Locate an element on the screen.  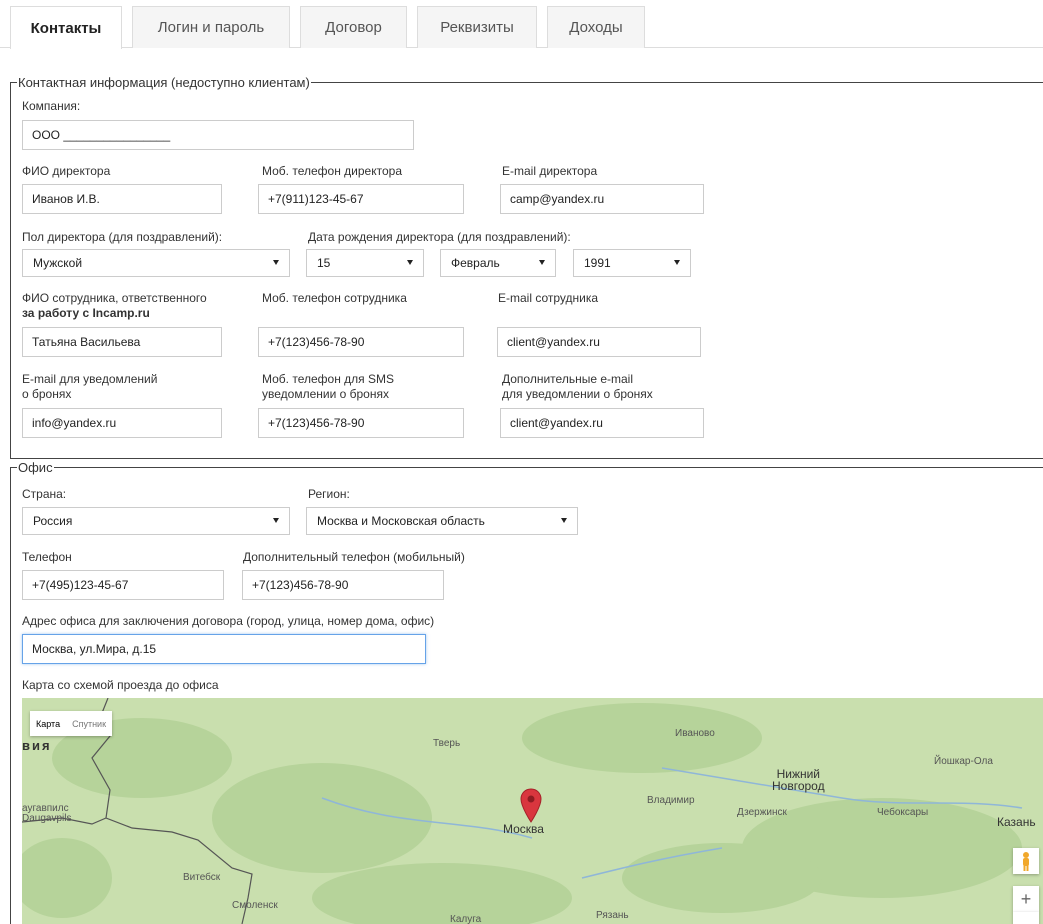
map-city-moscow: Москва is located at coordinates (523, 829).